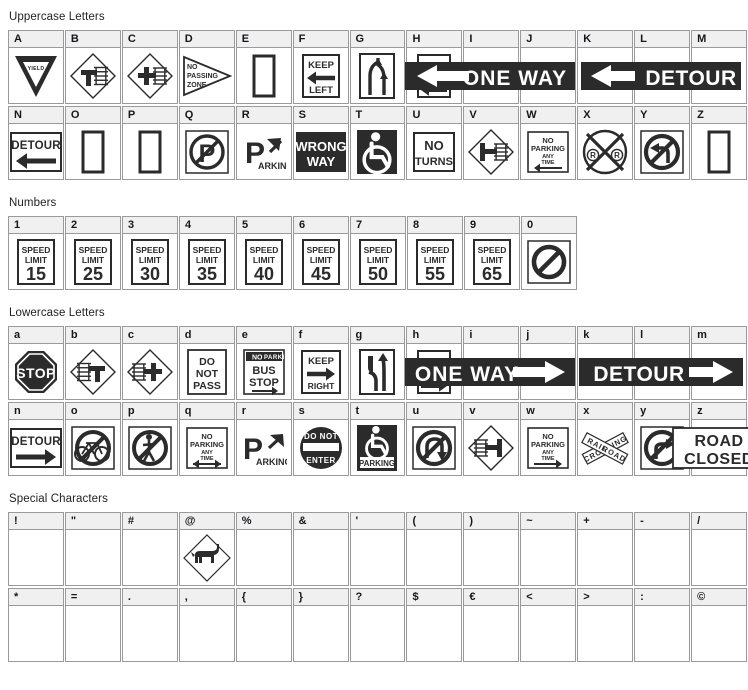 The height and width of the screenshot is (690, 748). I want to click on glyph-cell-do-not-enter-sign: s DO NOT ENTER, so click(320, 439).